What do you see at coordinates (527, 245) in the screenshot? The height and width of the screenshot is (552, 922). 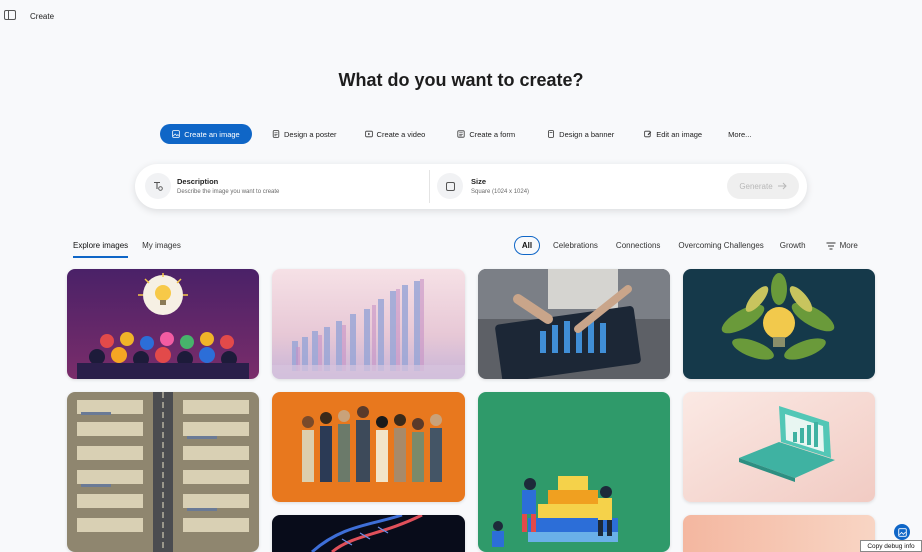 I see `filter-all: All` at bounding box center [527, 245].